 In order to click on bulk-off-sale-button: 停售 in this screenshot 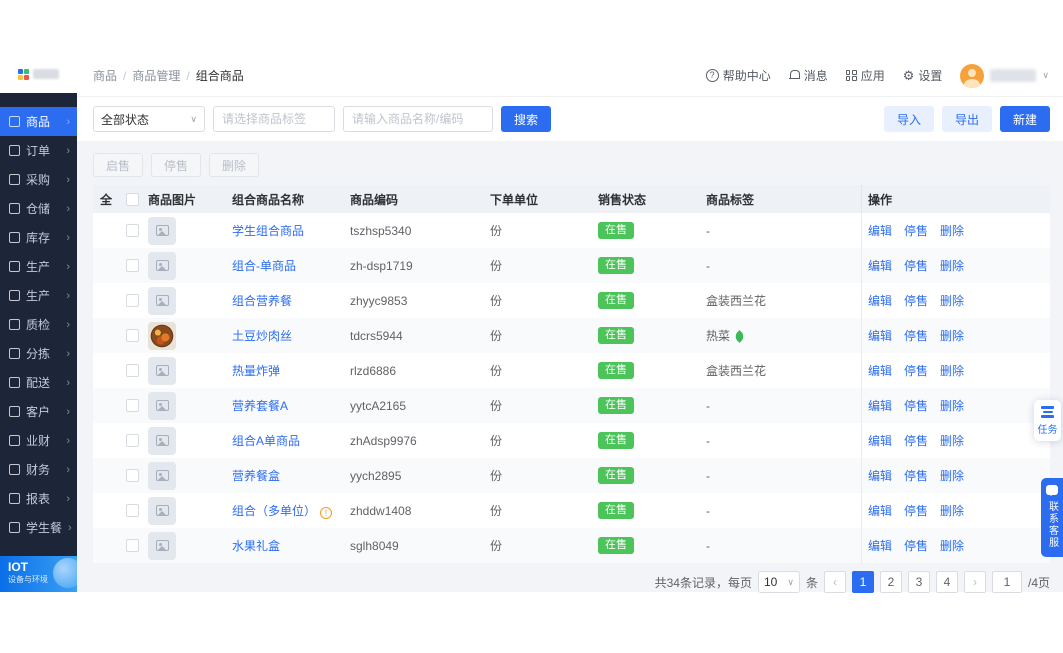, I will do `click(176, 165)`.